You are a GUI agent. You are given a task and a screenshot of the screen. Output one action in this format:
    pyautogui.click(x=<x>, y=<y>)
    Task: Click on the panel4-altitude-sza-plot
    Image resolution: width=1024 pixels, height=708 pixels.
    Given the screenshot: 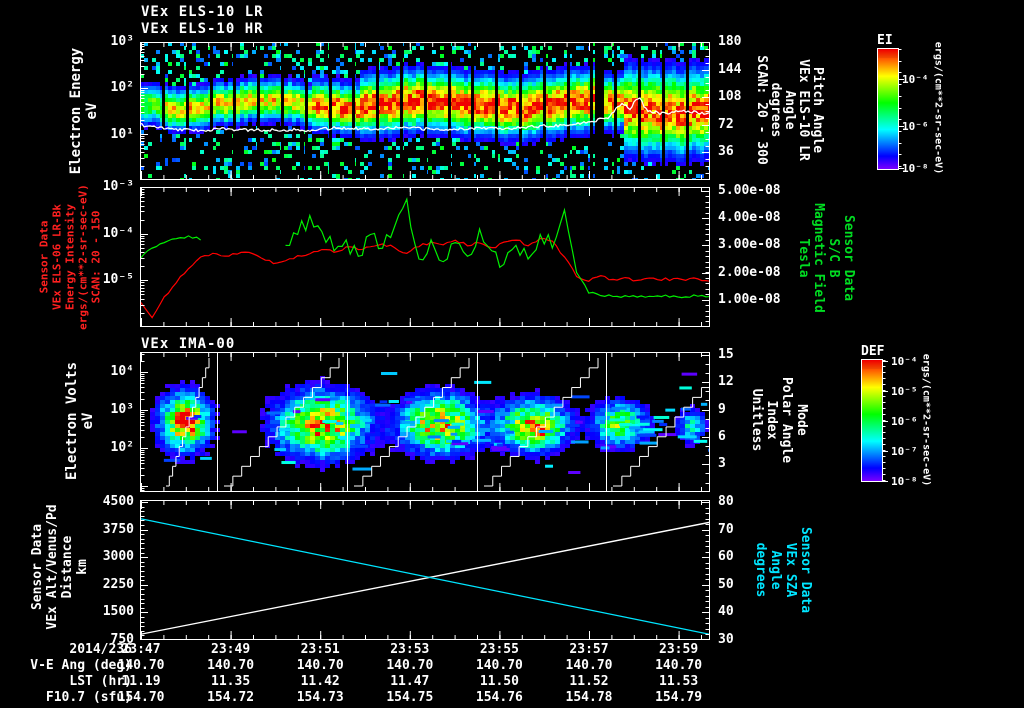 What is the action you would take?
    pyautogui.click(x=425, y=570)
    